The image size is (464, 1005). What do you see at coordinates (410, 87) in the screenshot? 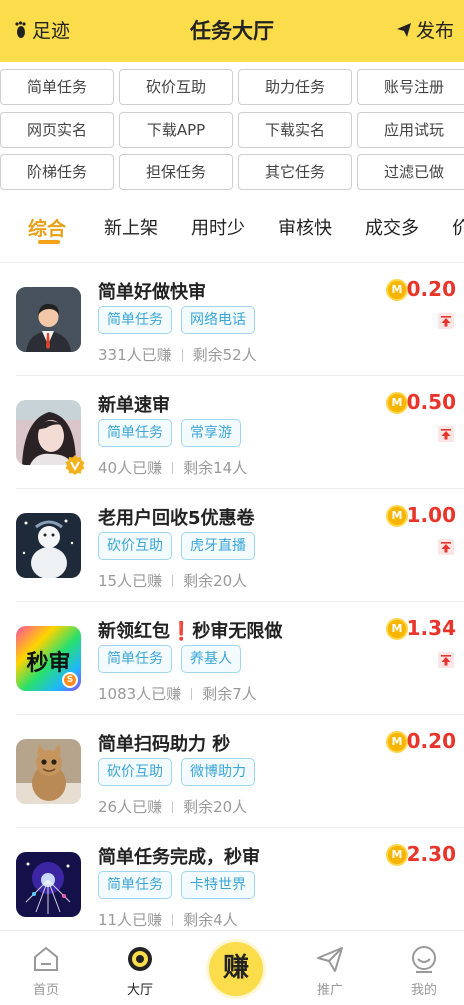
I see `category-button: 账号注册` at bounding box center [410, 87].